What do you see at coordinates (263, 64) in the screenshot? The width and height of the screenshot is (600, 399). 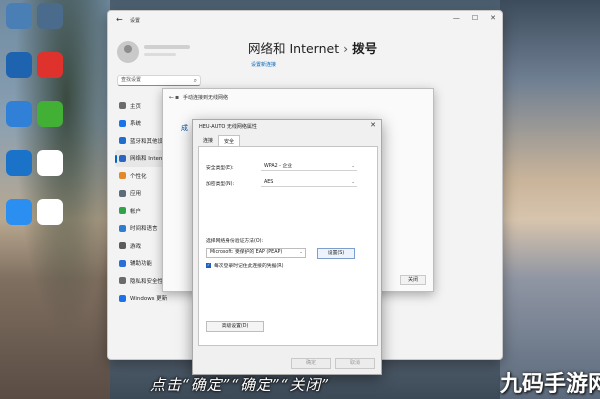 I see `setup-new-connection-link: 设置新连接` at bounding box center [263, 64].